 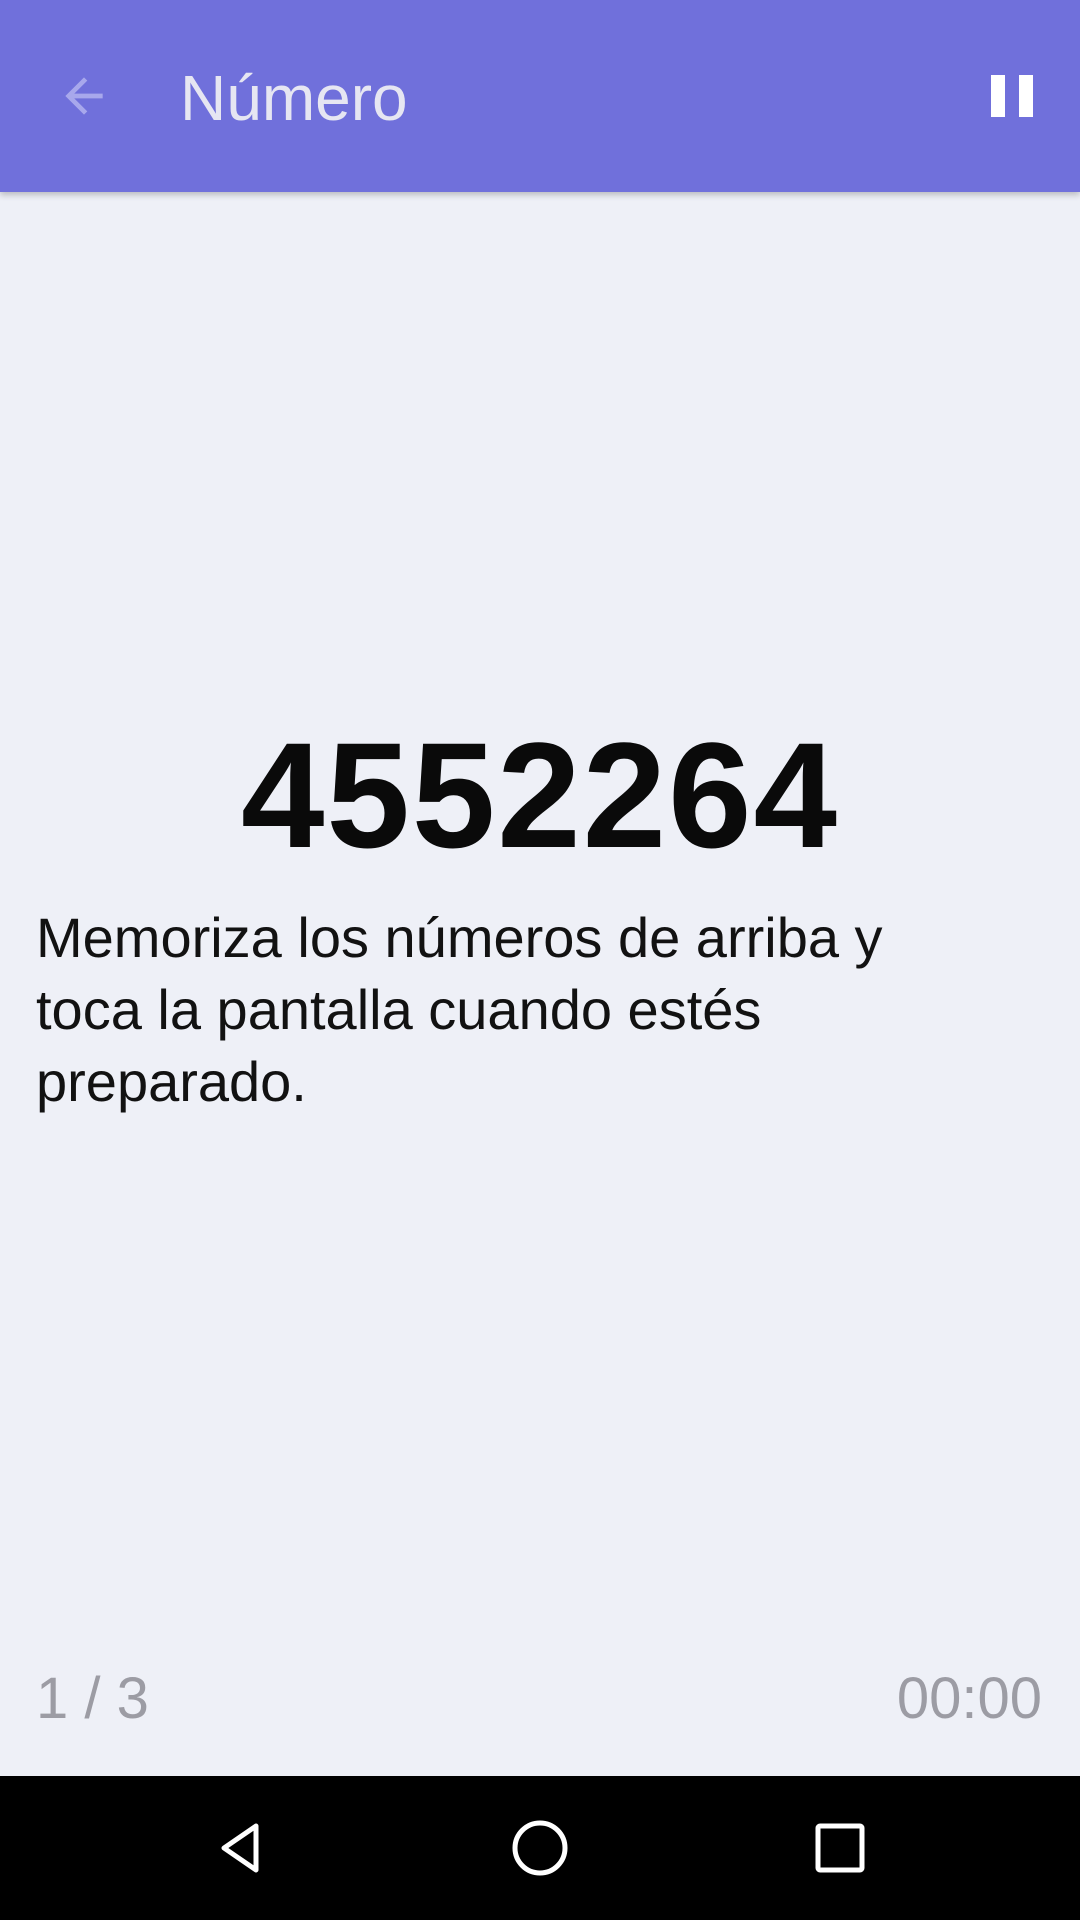 I want to click on app-bar: Número, so click(x=540, y=96).